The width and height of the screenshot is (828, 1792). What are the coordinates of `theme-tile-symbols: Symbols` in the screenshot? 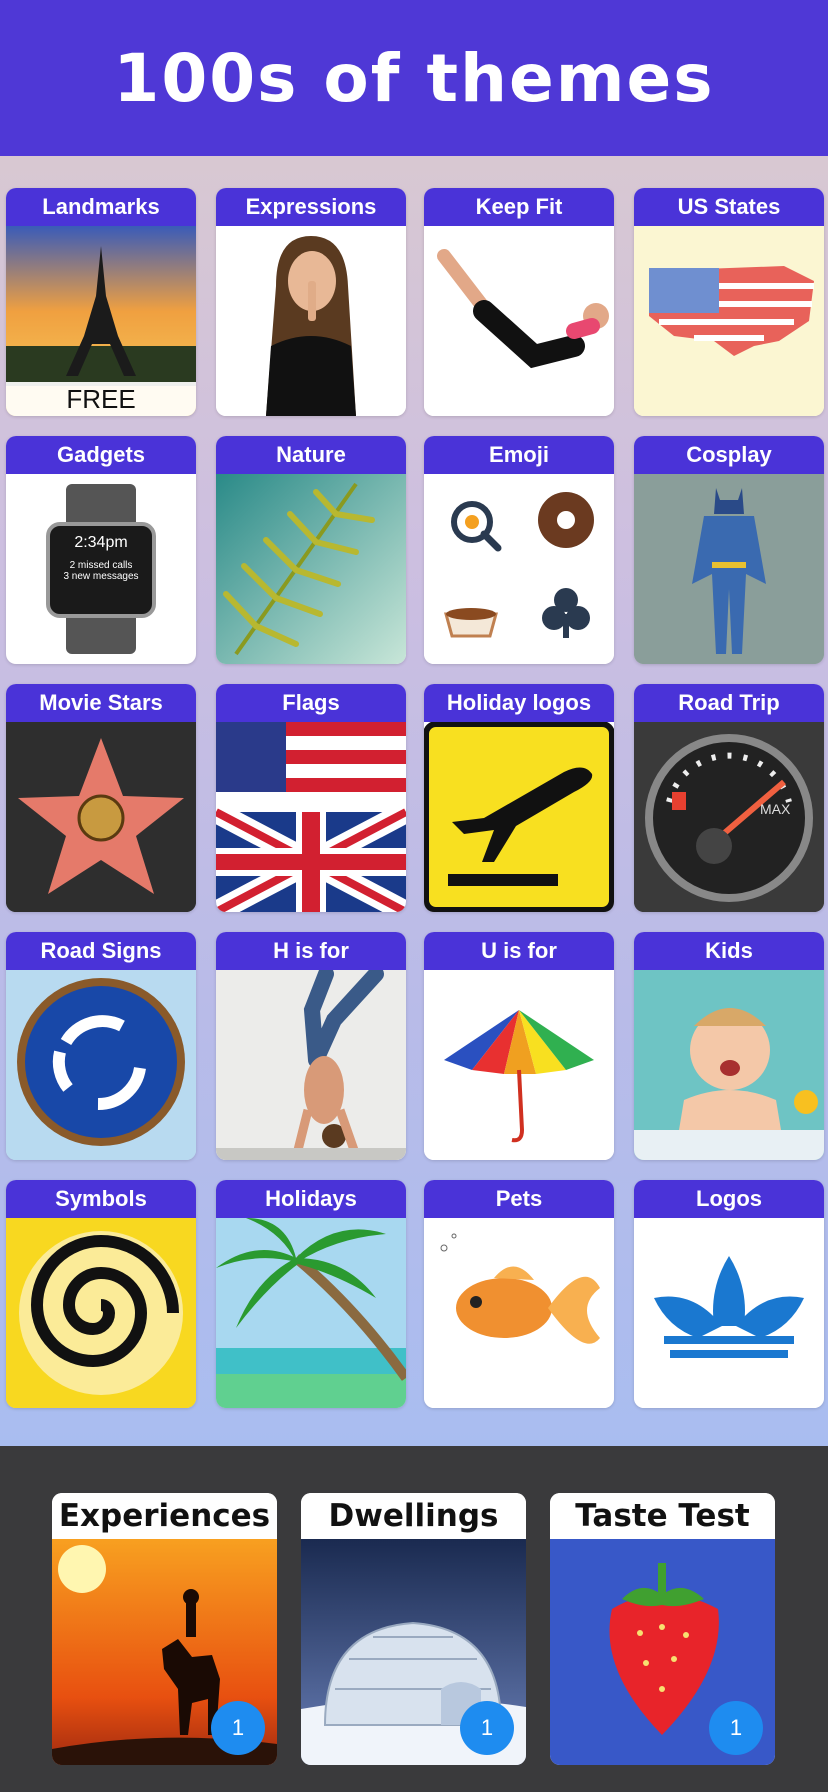 It's located at (101, 1294).